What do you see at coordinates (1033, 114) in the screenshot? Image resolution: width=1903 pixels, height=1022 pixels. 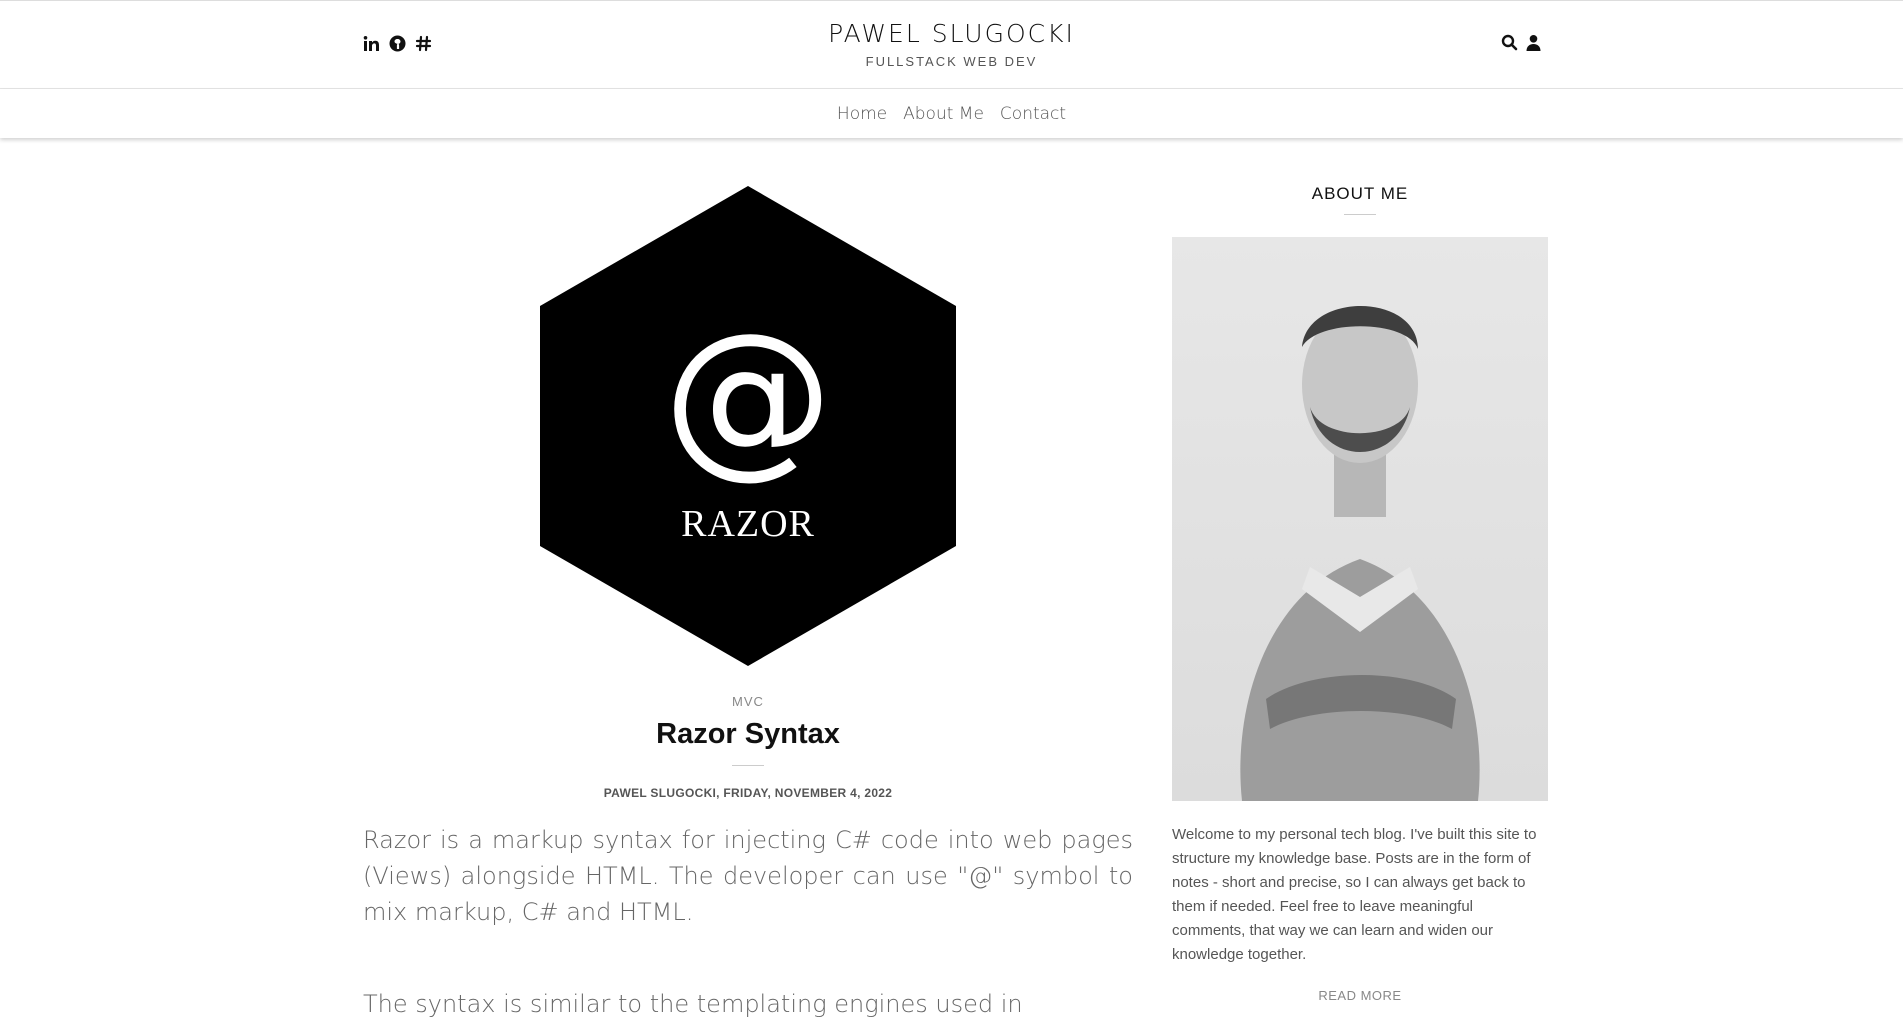 I see `nav-contact: Contact` at bounding box center [1033, 114].